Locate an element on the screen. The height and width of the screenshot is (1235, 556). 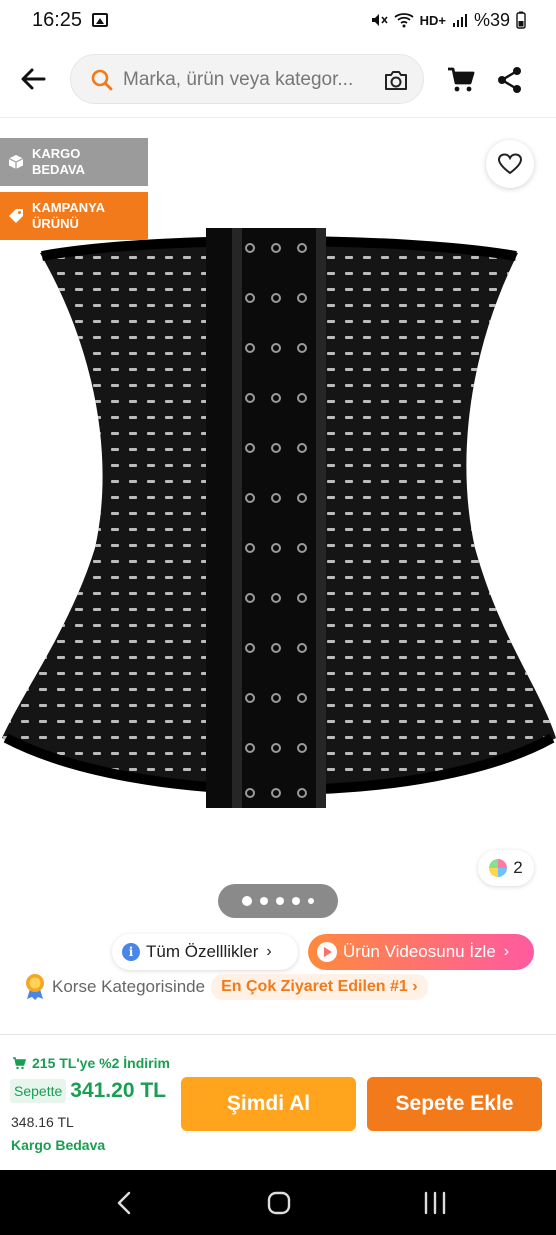
price-row: Sepette 341.20 TL is located at coordinates (88, 1091).